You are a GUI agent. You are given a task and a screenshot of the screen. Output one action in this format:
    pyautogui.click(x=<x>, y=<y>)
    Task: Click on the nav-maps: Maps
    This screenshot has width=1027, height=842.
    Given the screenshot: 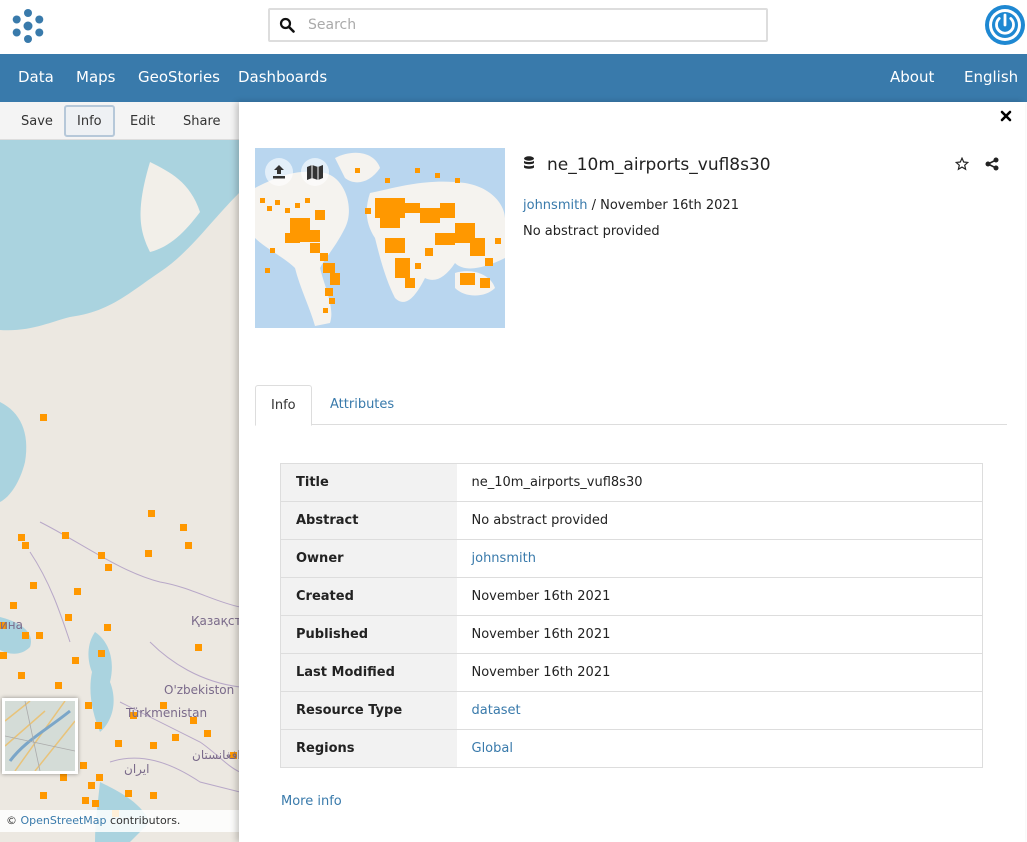 What is the action you would take?
    pyautogui.click(x=95, y=77)
    